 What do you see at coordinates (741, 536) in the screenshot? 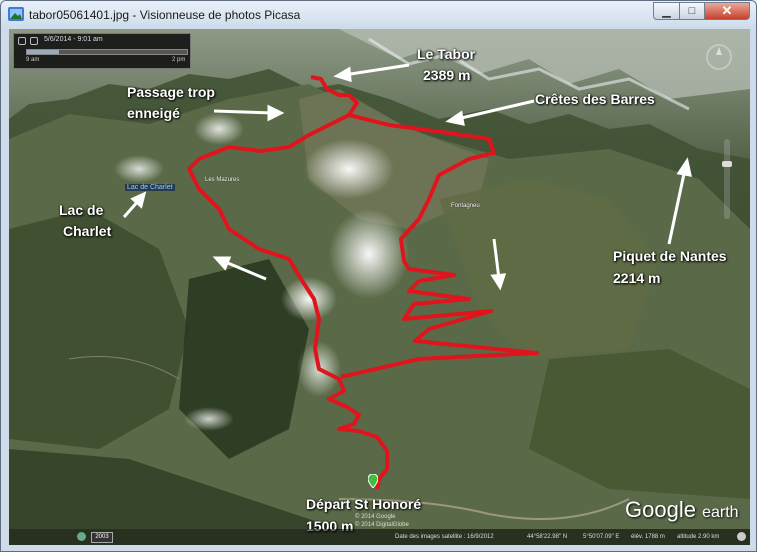
I see `status-indicator-icon` at bounding box center [741, 536].